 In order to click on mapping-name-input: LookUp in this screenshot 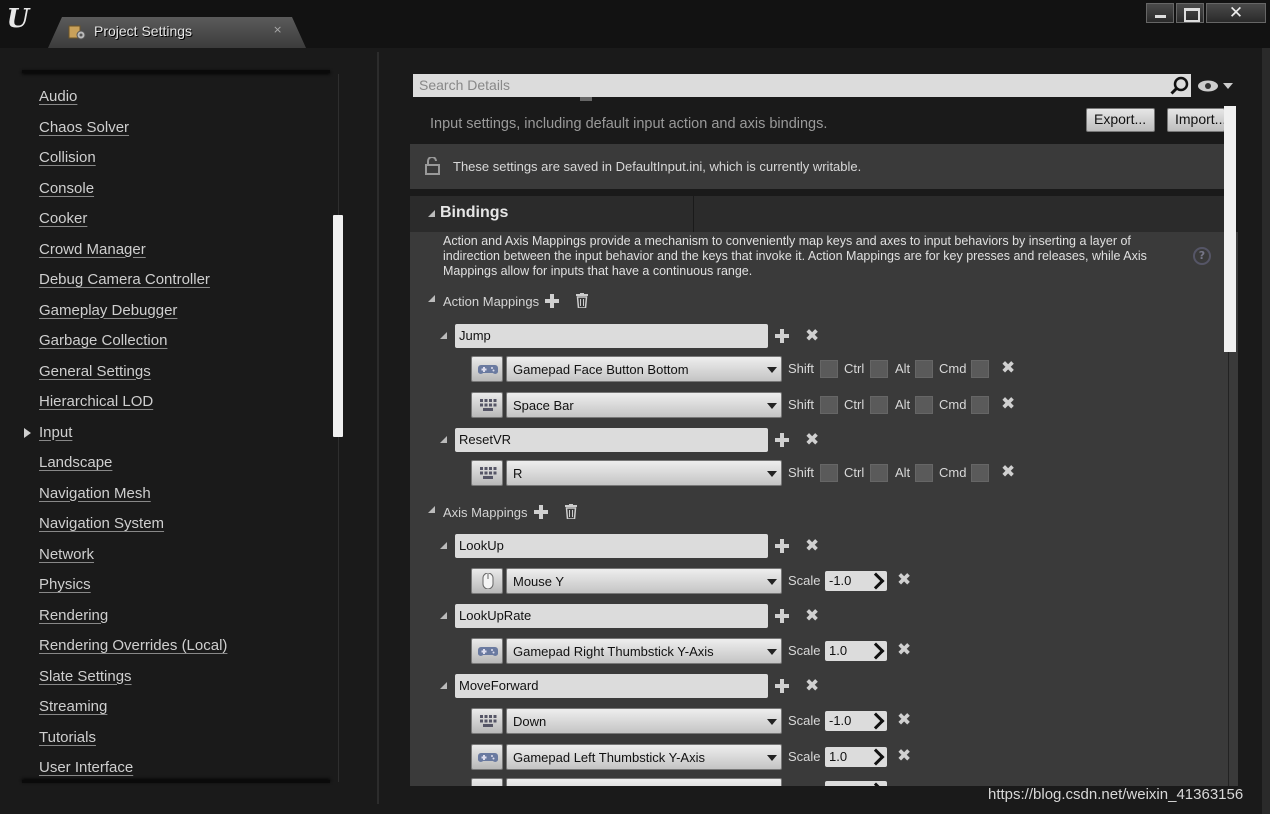, I will do `click(611, 546)`.